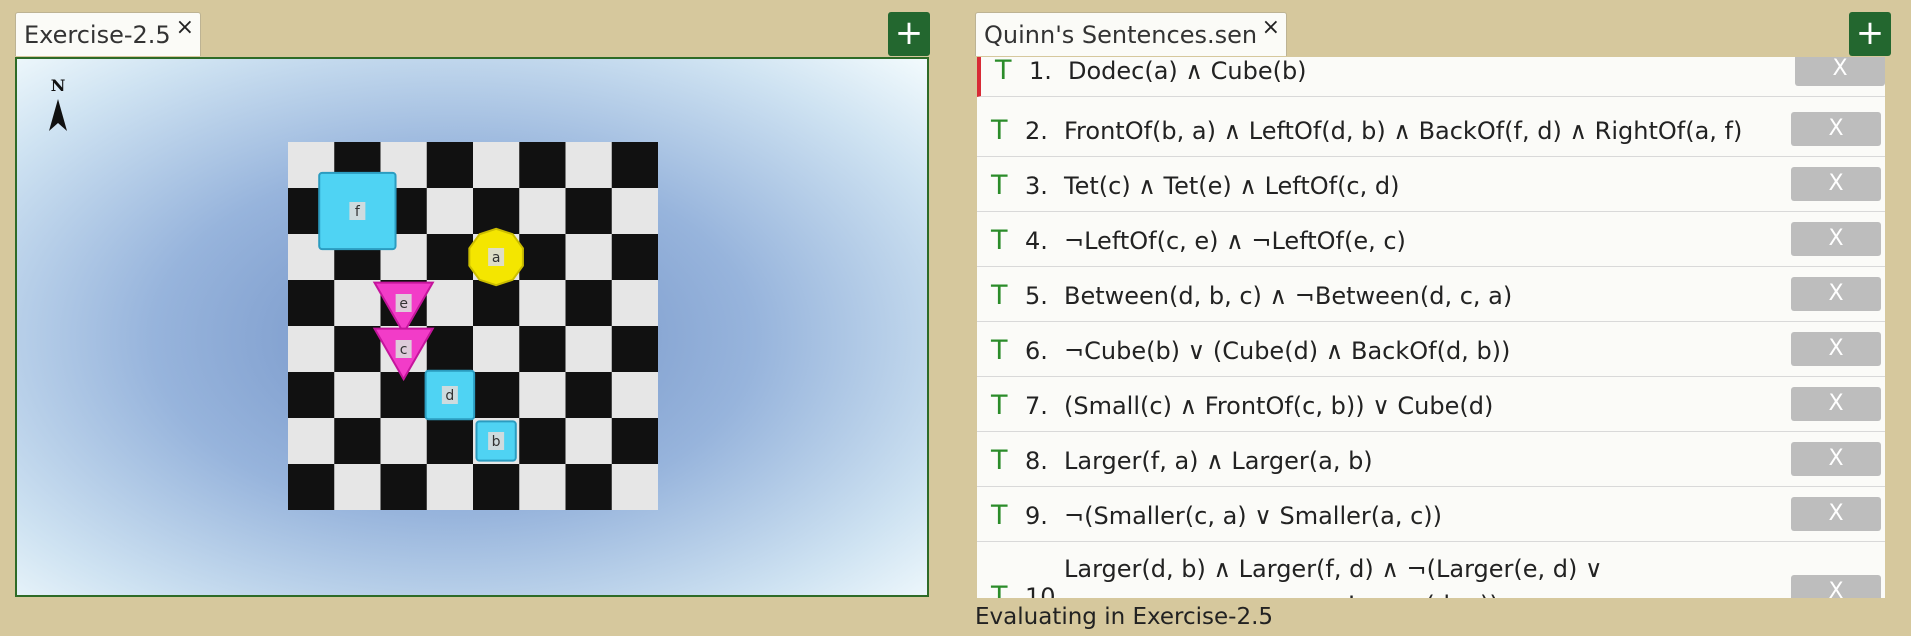  What do you see at coordinates (1231, 186) in the screenshot?
I see `sentence-formula: Tet(c) ∧ Tet(e) ∧ LeftOf(c, d)` at bounding box center [1231, 186].